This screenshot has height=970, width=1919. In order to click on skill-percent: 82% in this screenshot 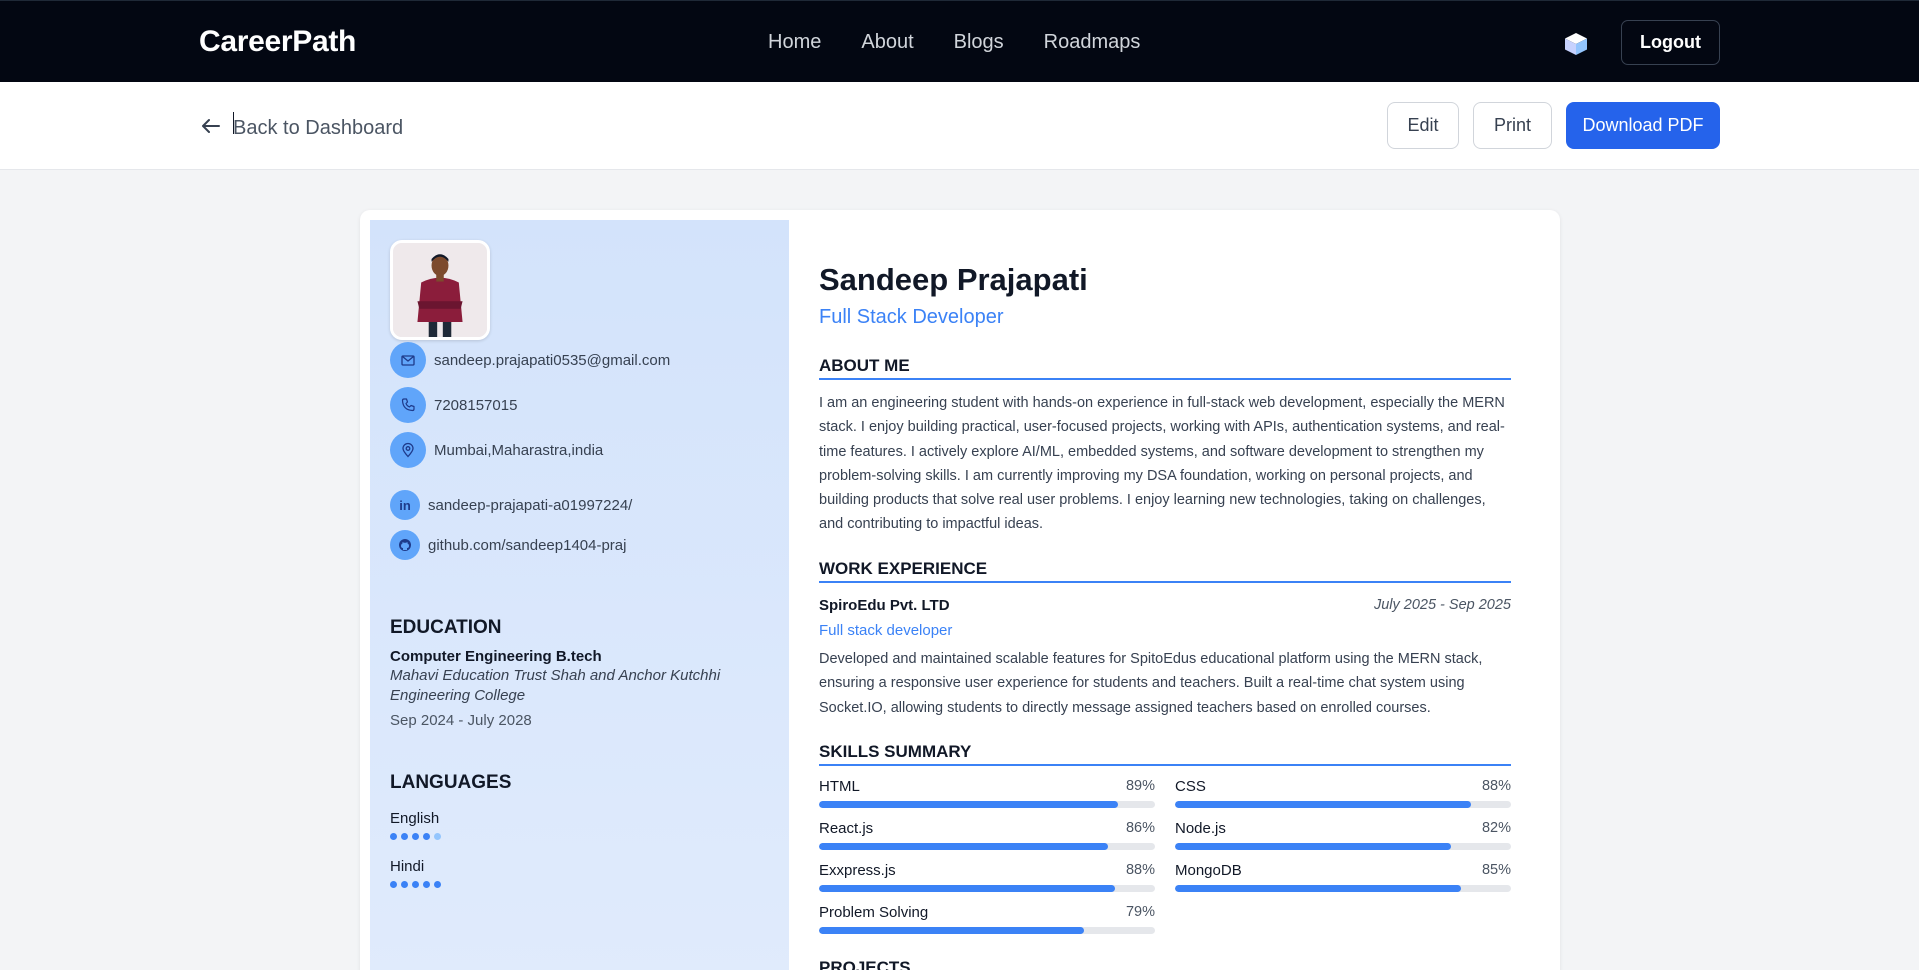, I will do `click(1496, 828)`.